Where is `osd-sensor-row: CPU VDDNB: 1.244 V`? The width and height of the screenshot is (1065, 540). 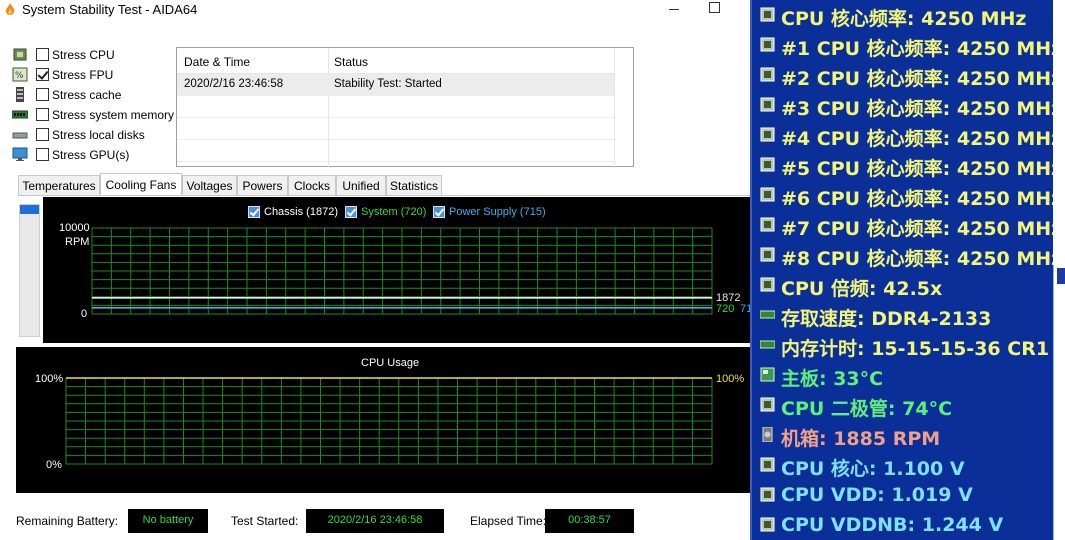 osd-sensor-row: CPU VDDNB: 1.244 V is located at coordinates (902, 525).